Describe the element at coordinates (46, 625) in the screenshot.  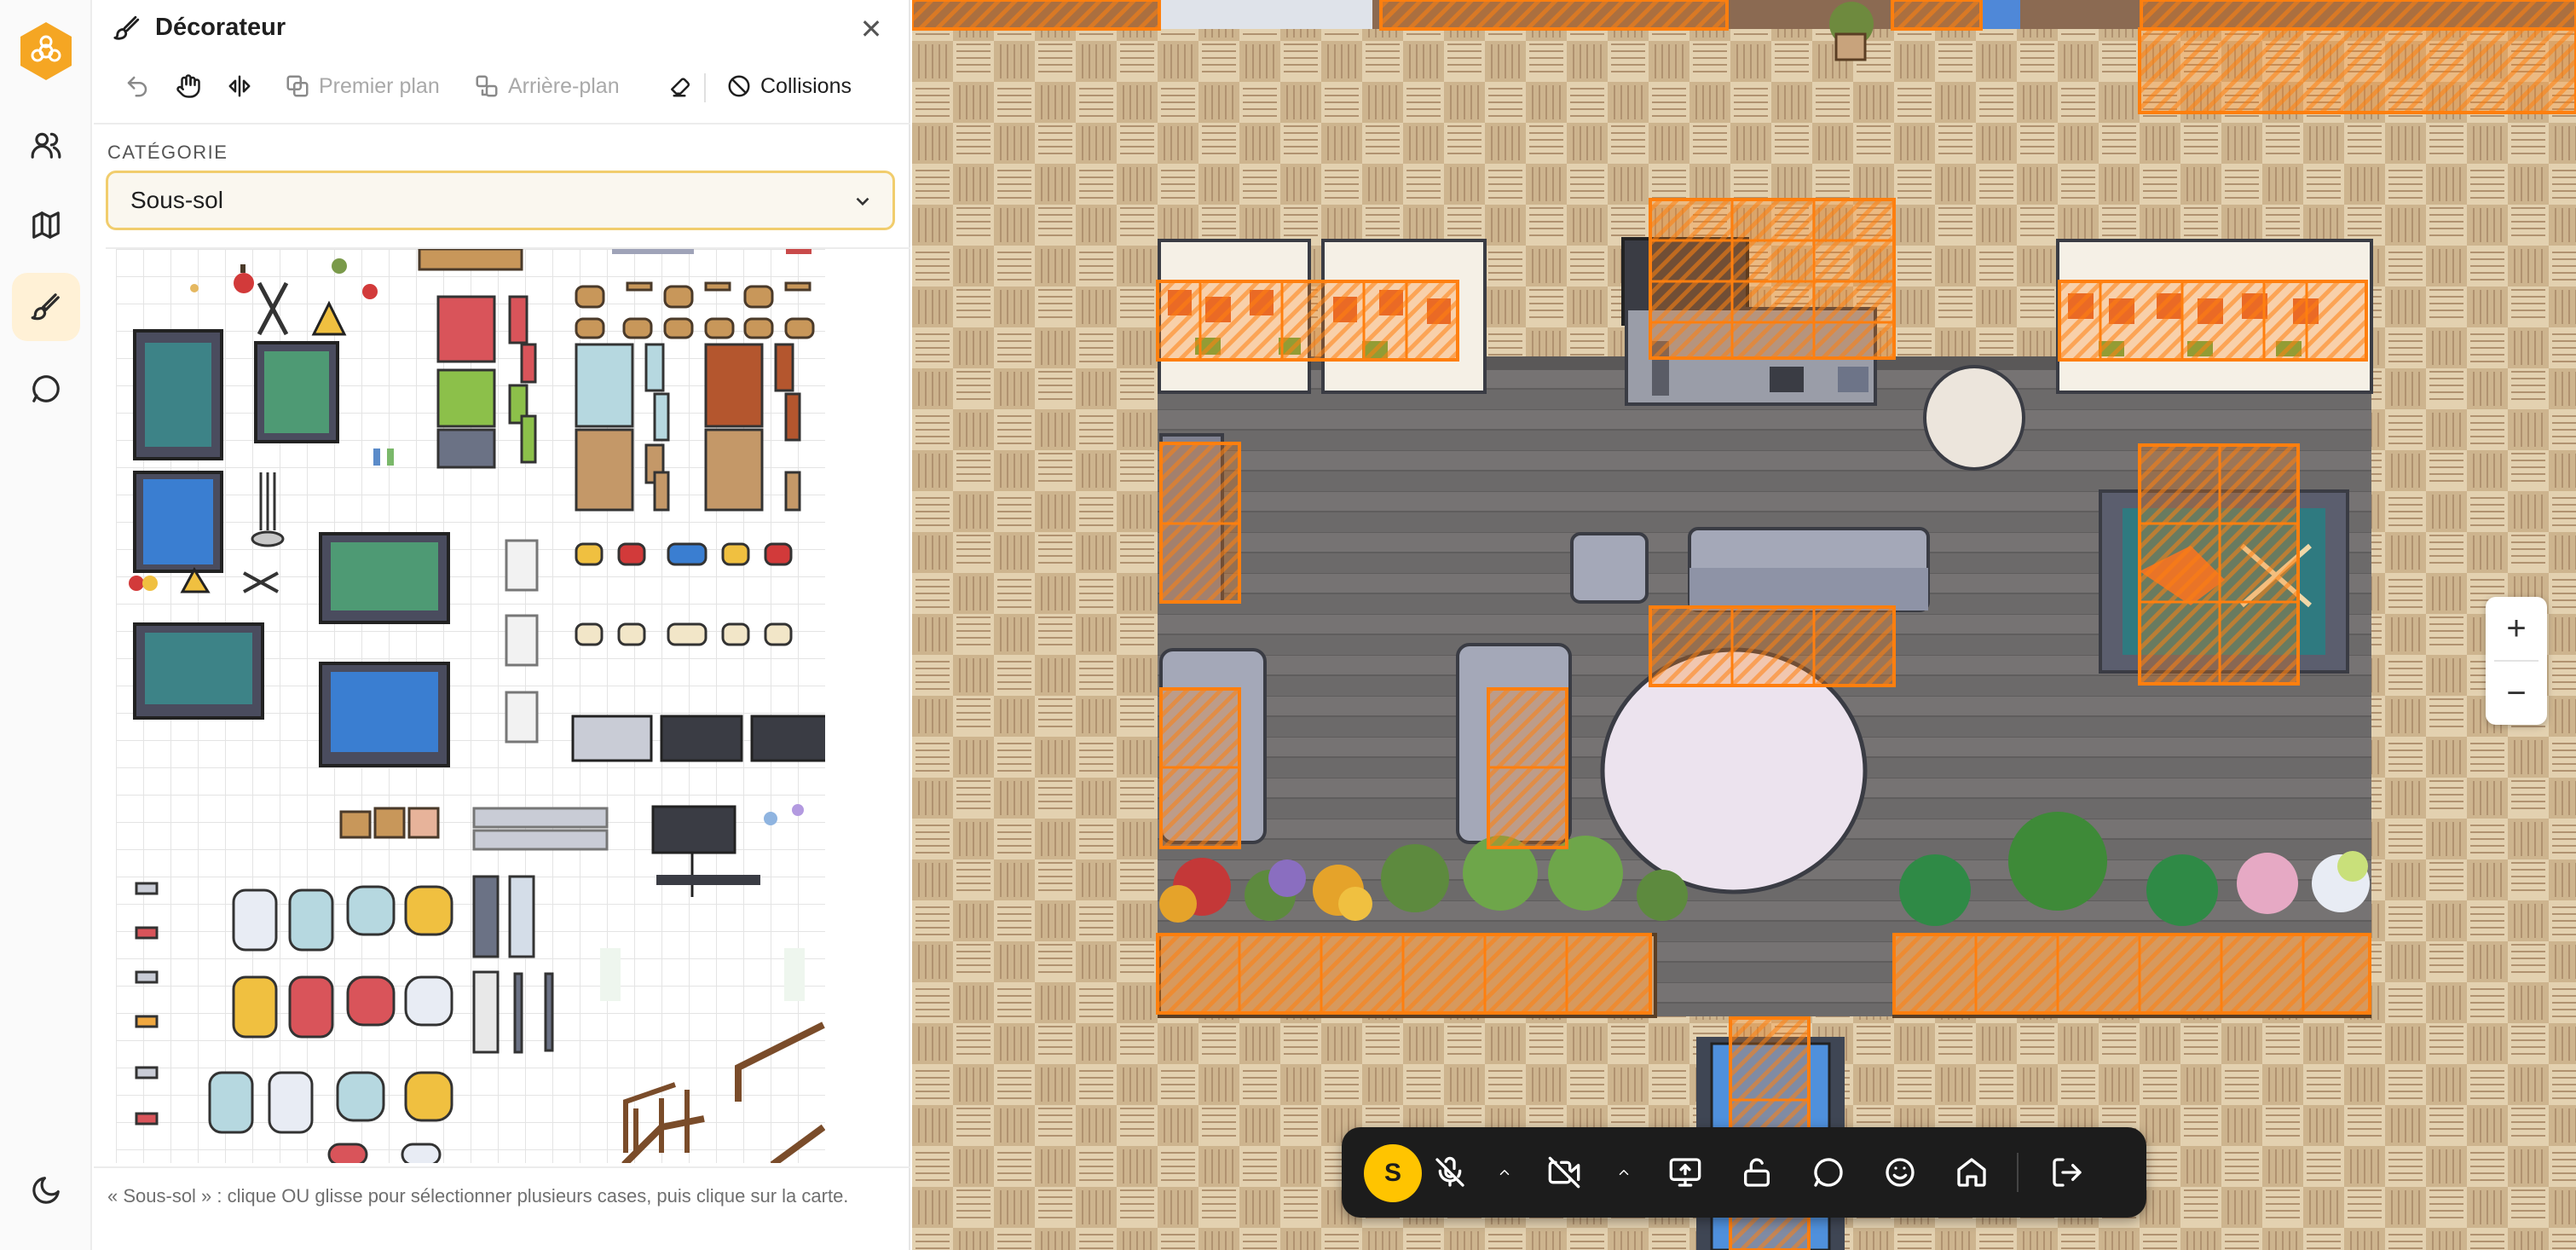
I see `left-rail` at that location.